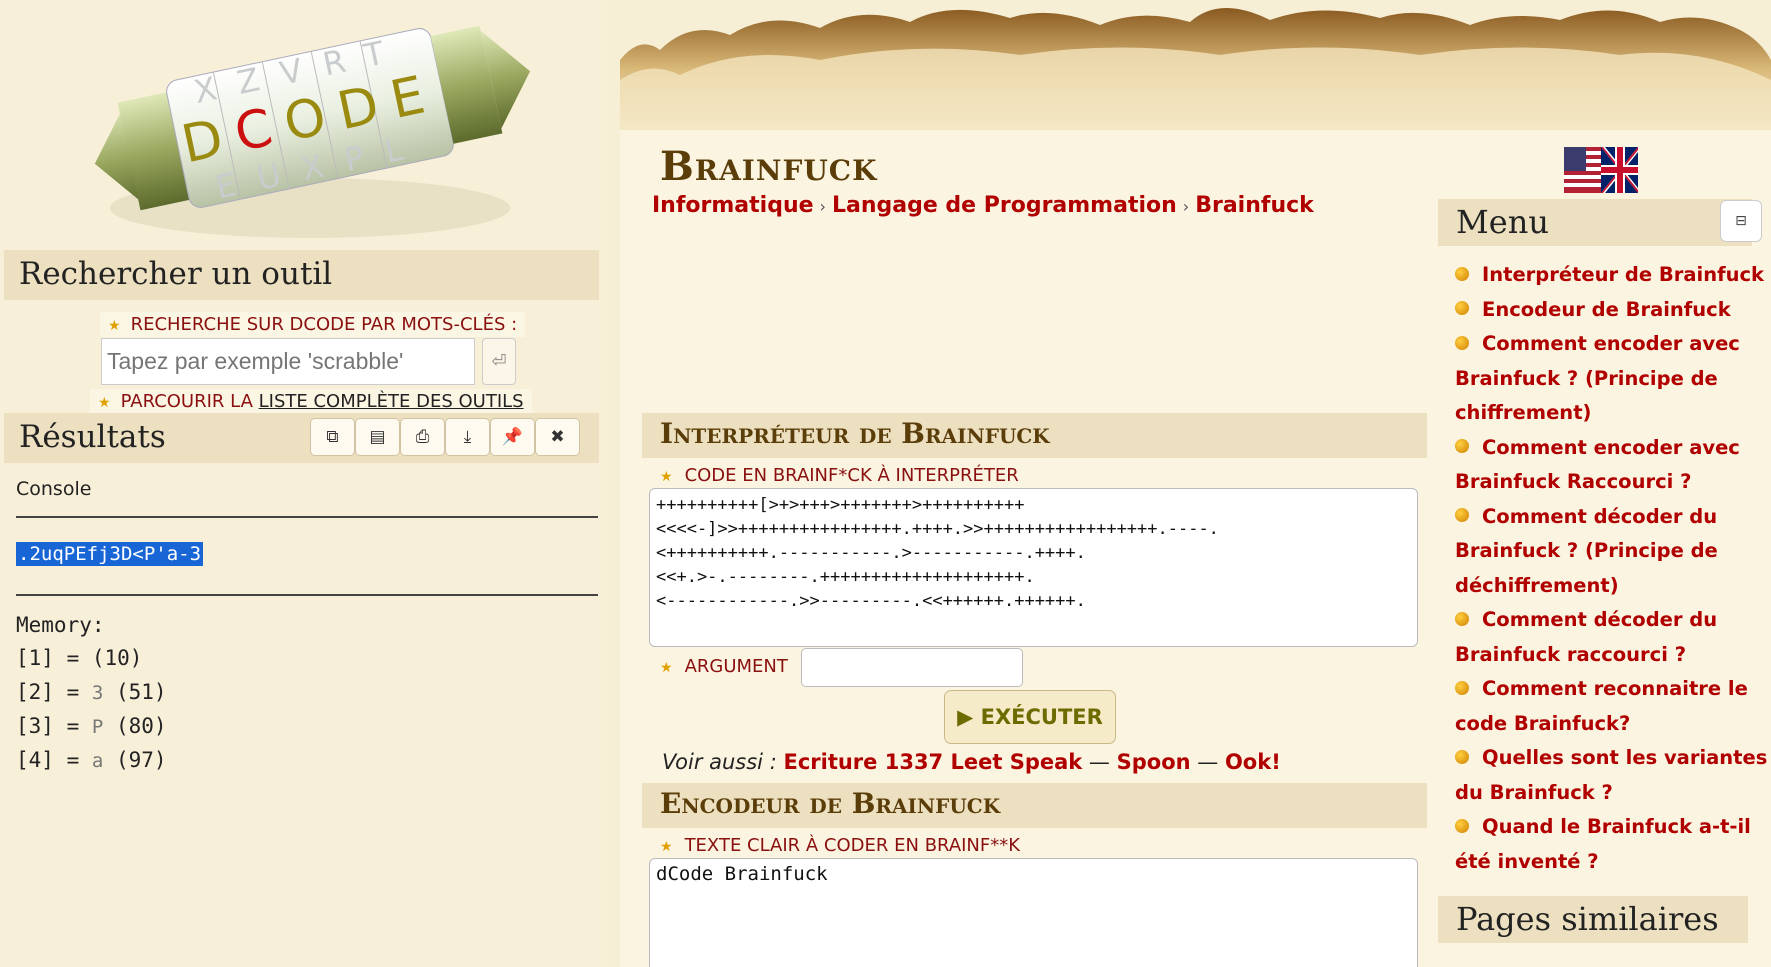  What do you see at coordinates (852, 845) in the screenshot?
I see `plaintext-label-text: TEXTE CLAIR À CODER EN BRAINF**K` at bounding box center [852, 845].